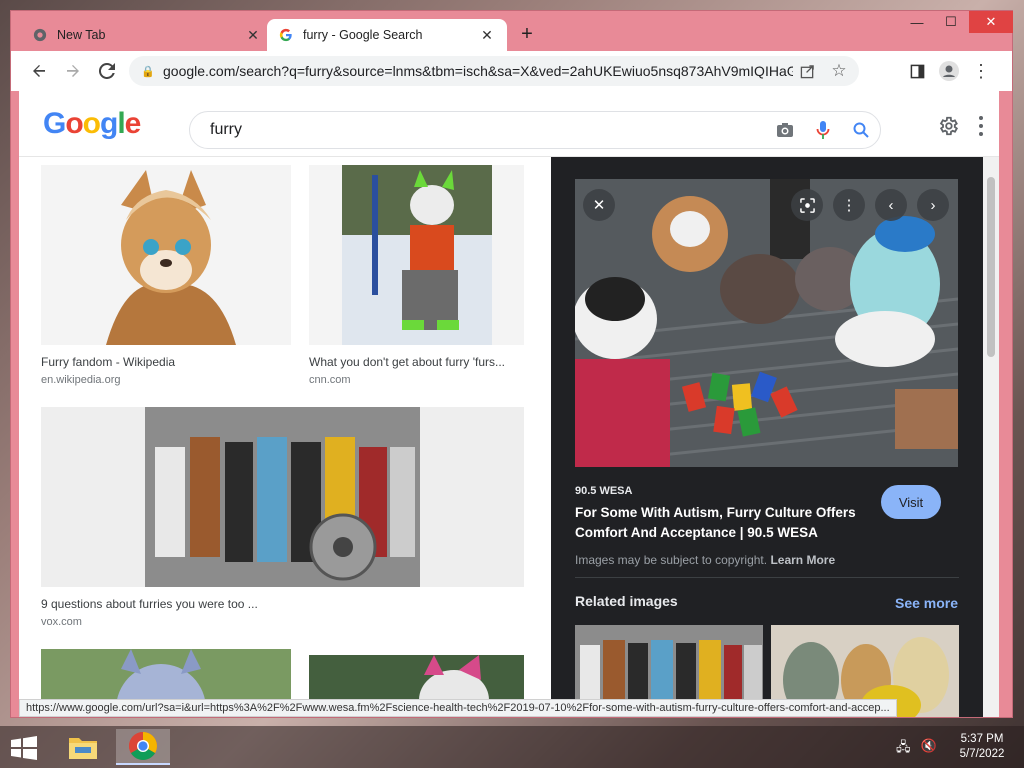 The image size is (1024, 768). I want to click on next-image-button: ›, so click(933, 205).